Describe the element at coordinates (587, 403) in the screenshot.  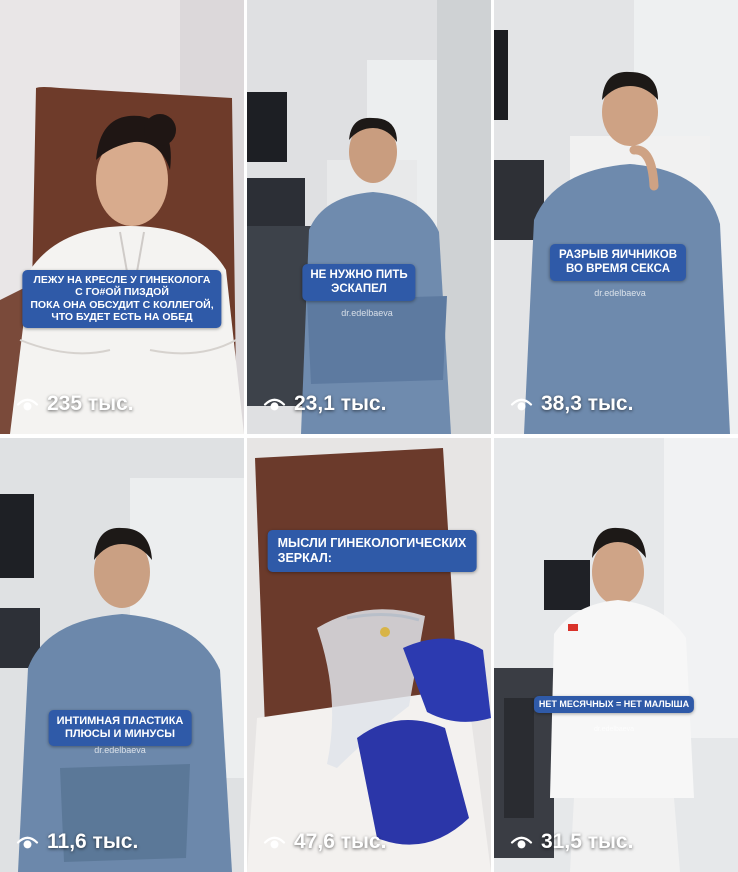
I see `view-count-label: 38,3 тыс.` at that location.